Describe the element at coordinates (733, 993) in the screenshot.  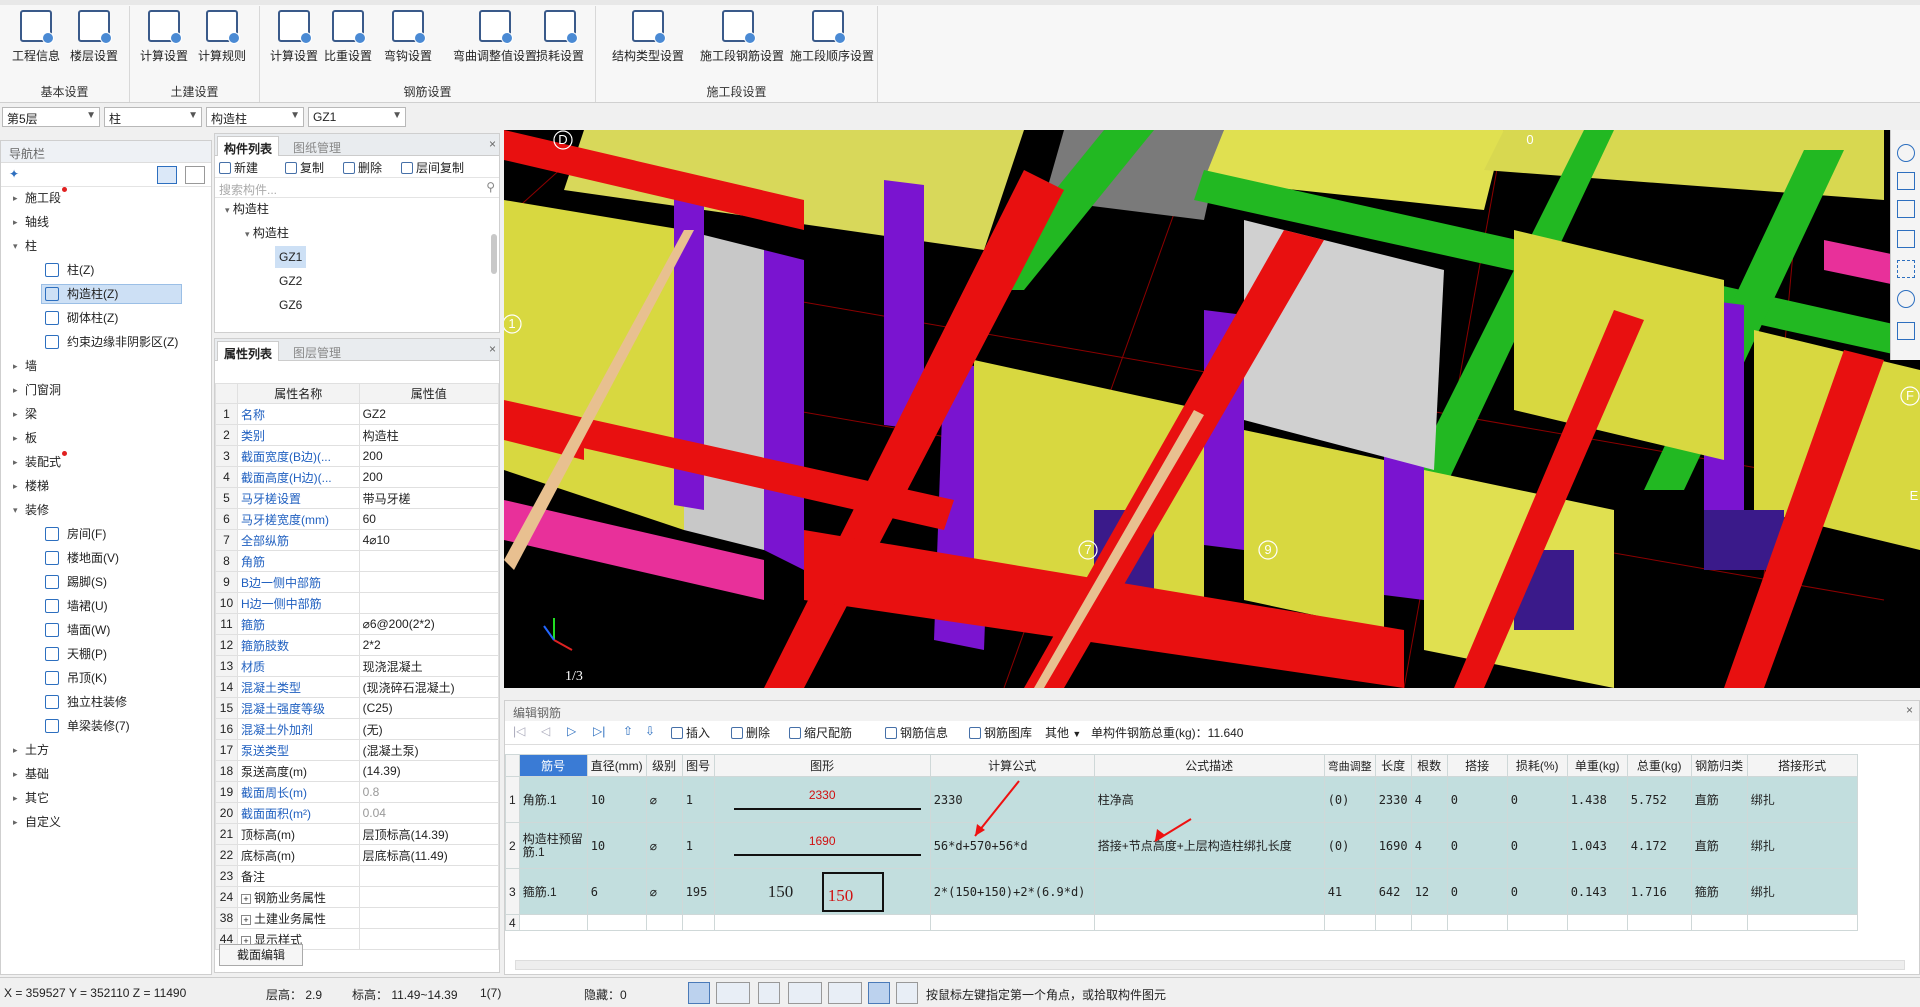
I see `snap-mode-icon` at that location.